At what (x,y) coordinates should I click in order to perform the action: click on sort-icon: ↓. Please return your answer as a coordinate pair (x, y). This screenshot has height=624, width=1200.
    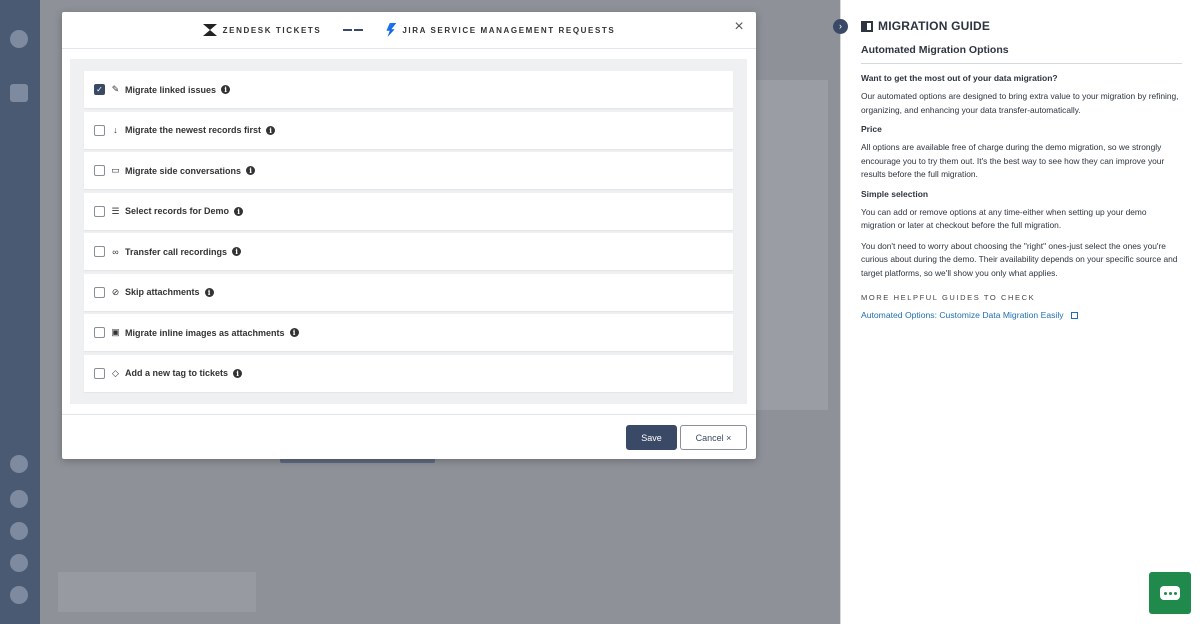
    Looking at the image, I should click on (115, 130).